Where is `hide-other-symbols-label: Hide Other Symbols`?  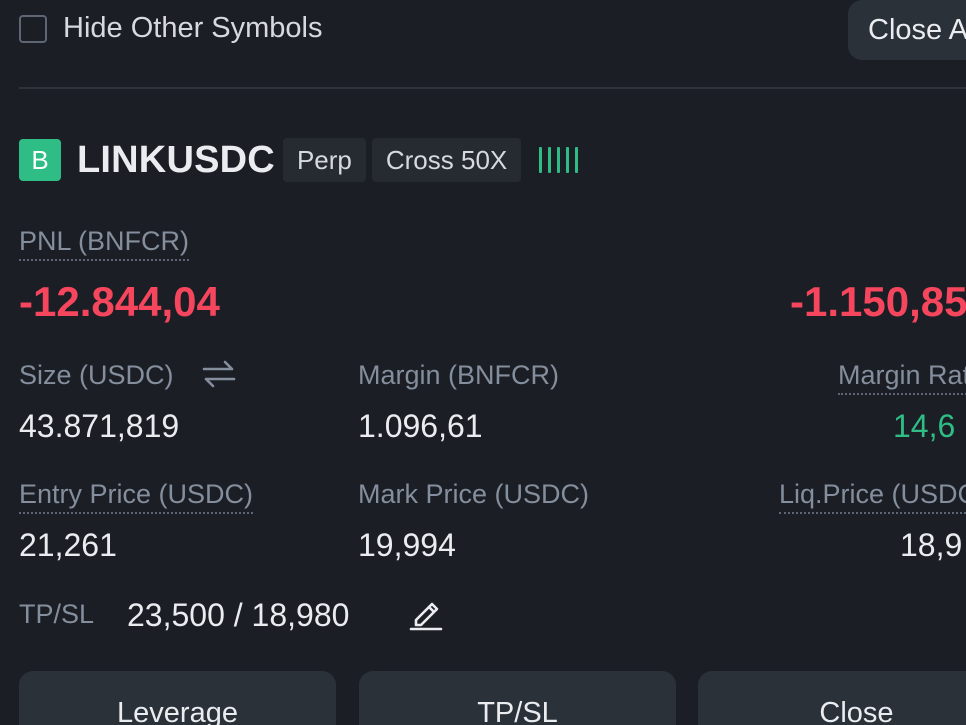
hide-other-symbols-label: Hide Other Symbols is located at coordinates (193, 28).